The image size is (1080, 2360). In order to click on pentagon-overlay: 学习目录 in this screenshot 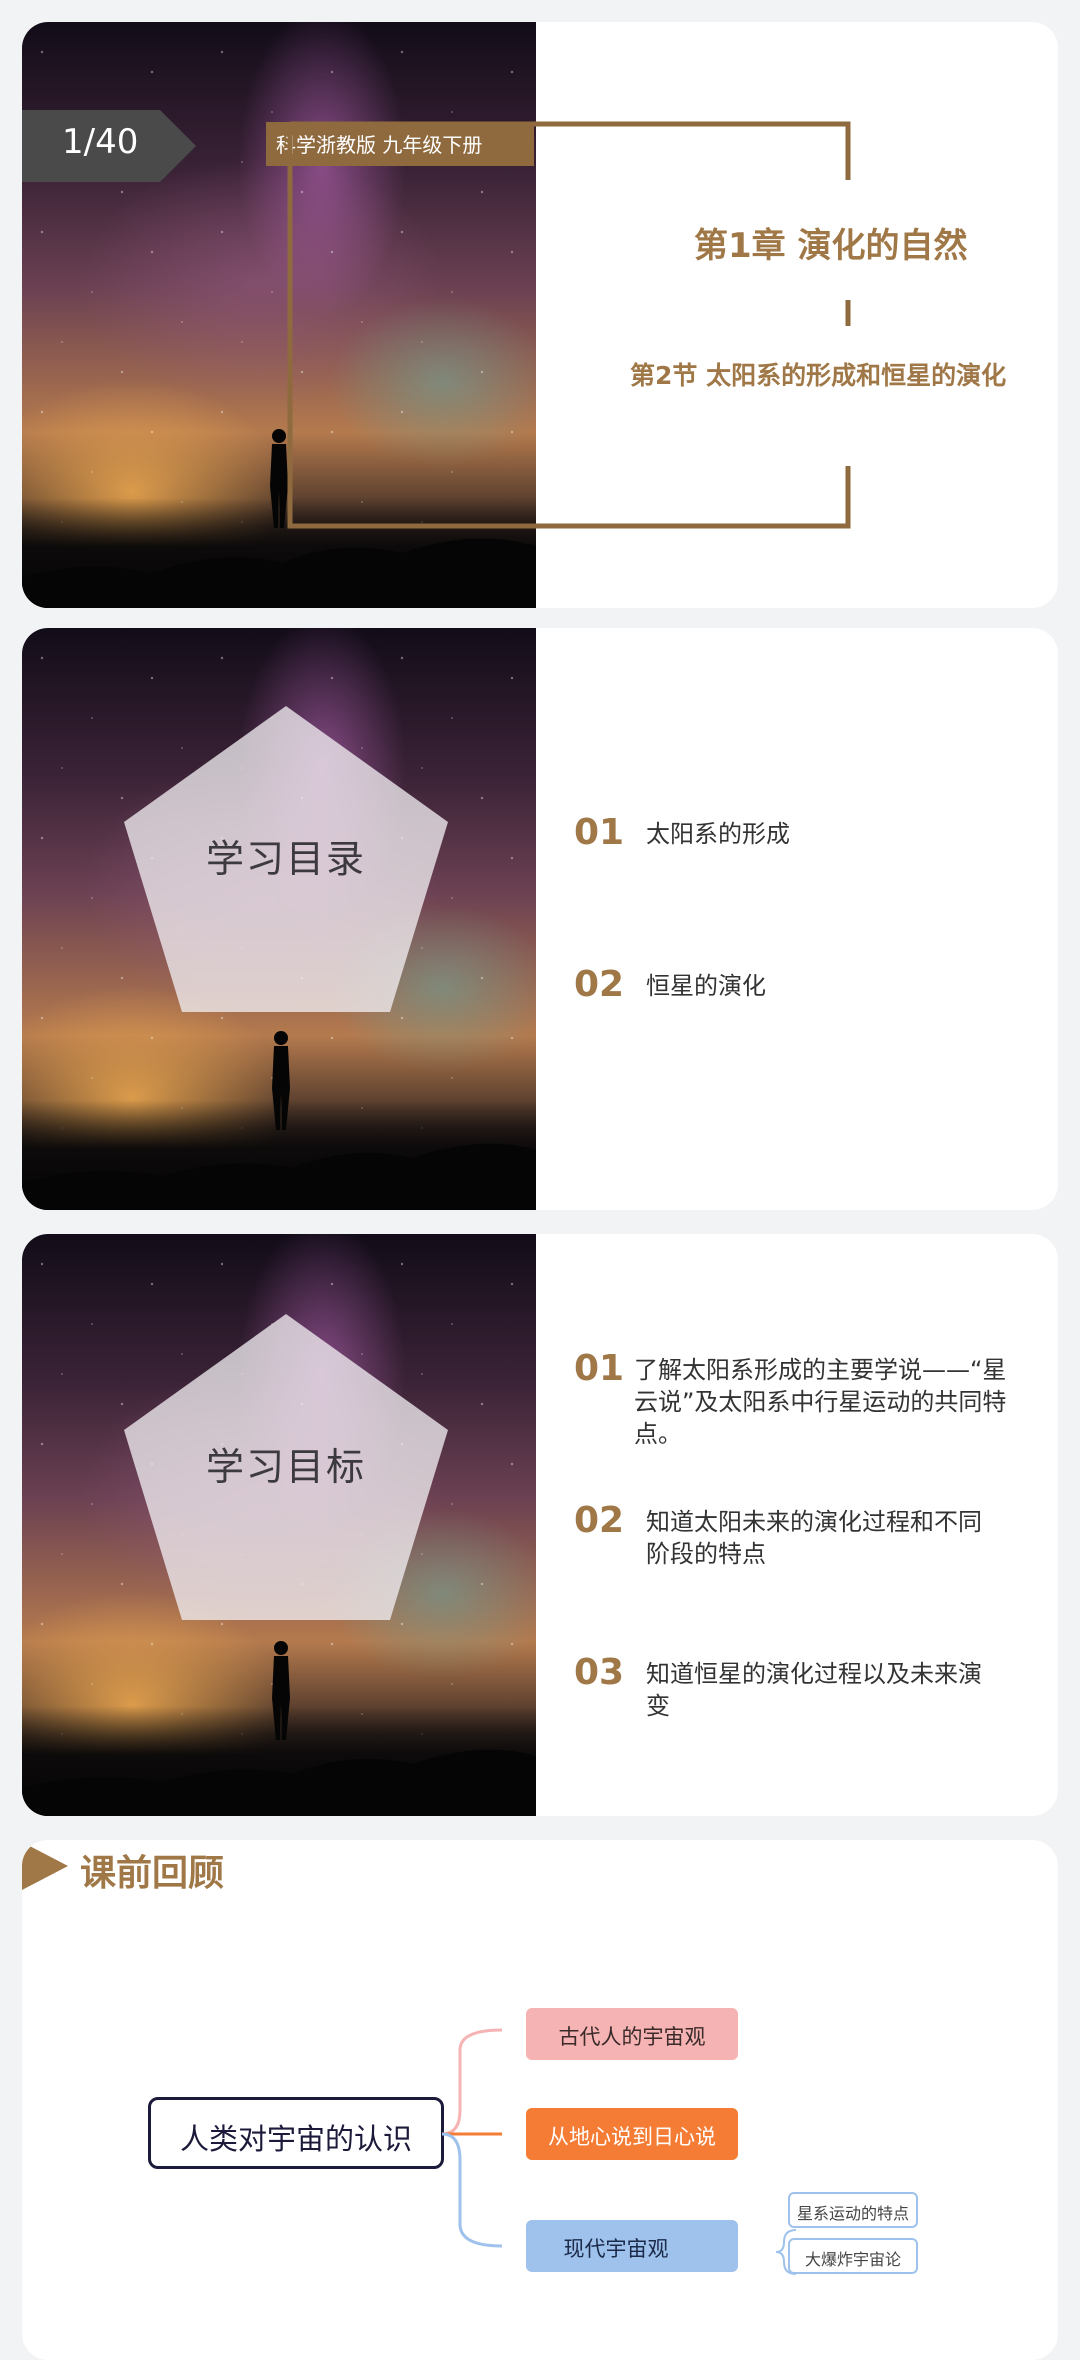, I will do `click(286, 859)`.